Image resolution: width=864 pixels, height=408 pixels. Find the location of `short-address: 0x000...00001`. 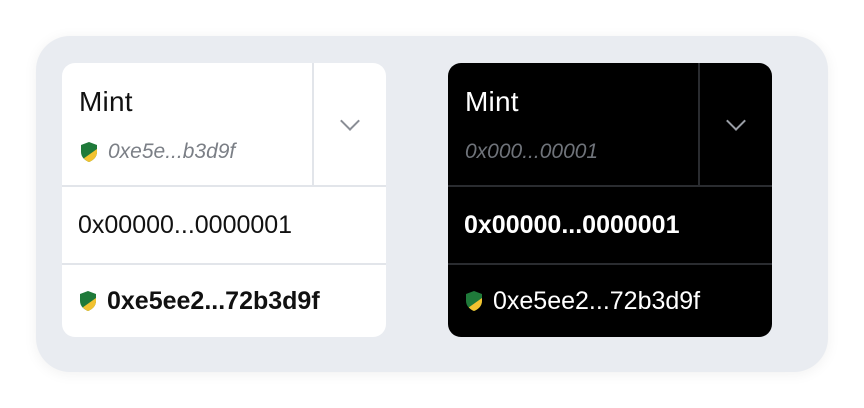

short-address: 0x000...00001 is located at coordinates (532, 151).